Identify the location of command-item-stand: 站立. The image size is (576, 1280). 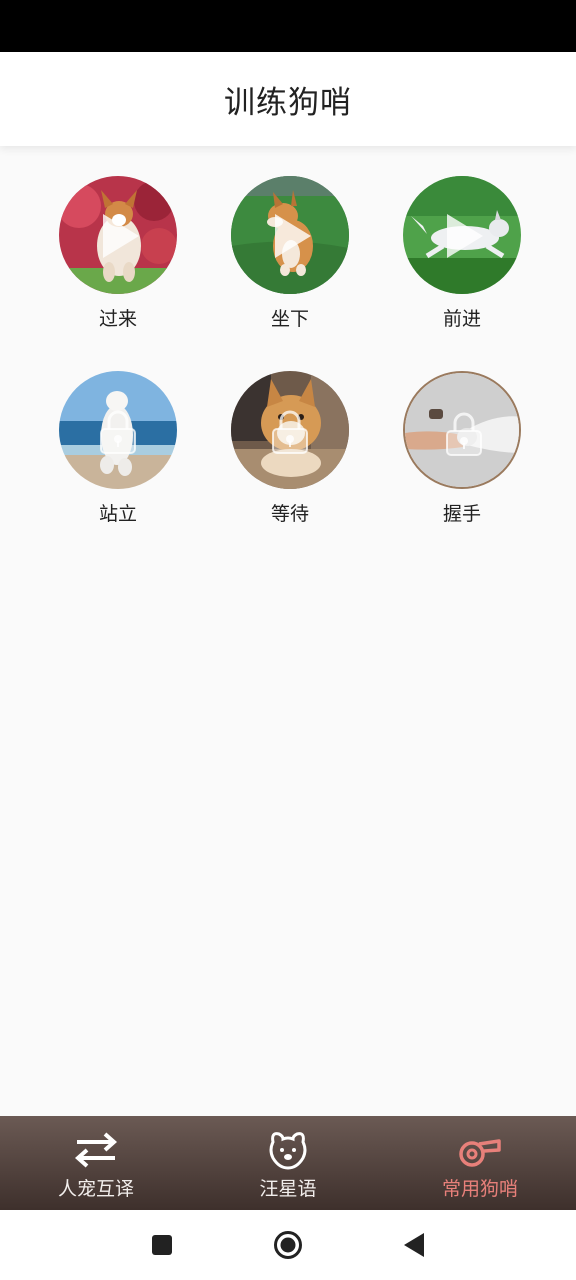
(118, 448).